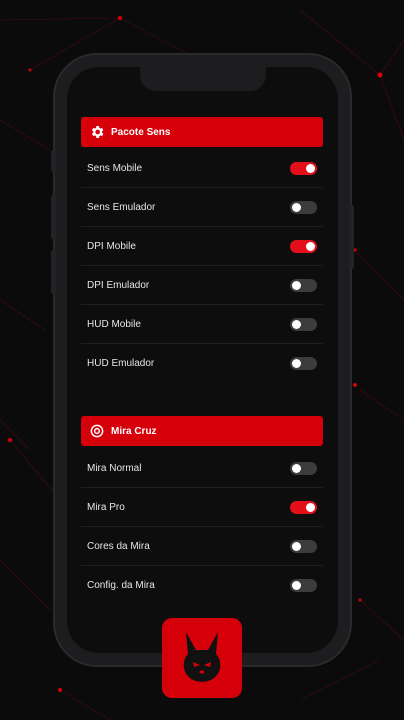  Describe the element at coordinates (202, 585) in the screenshot. I see `setting-row-config-da-mira: Config. da Mira` at that location.